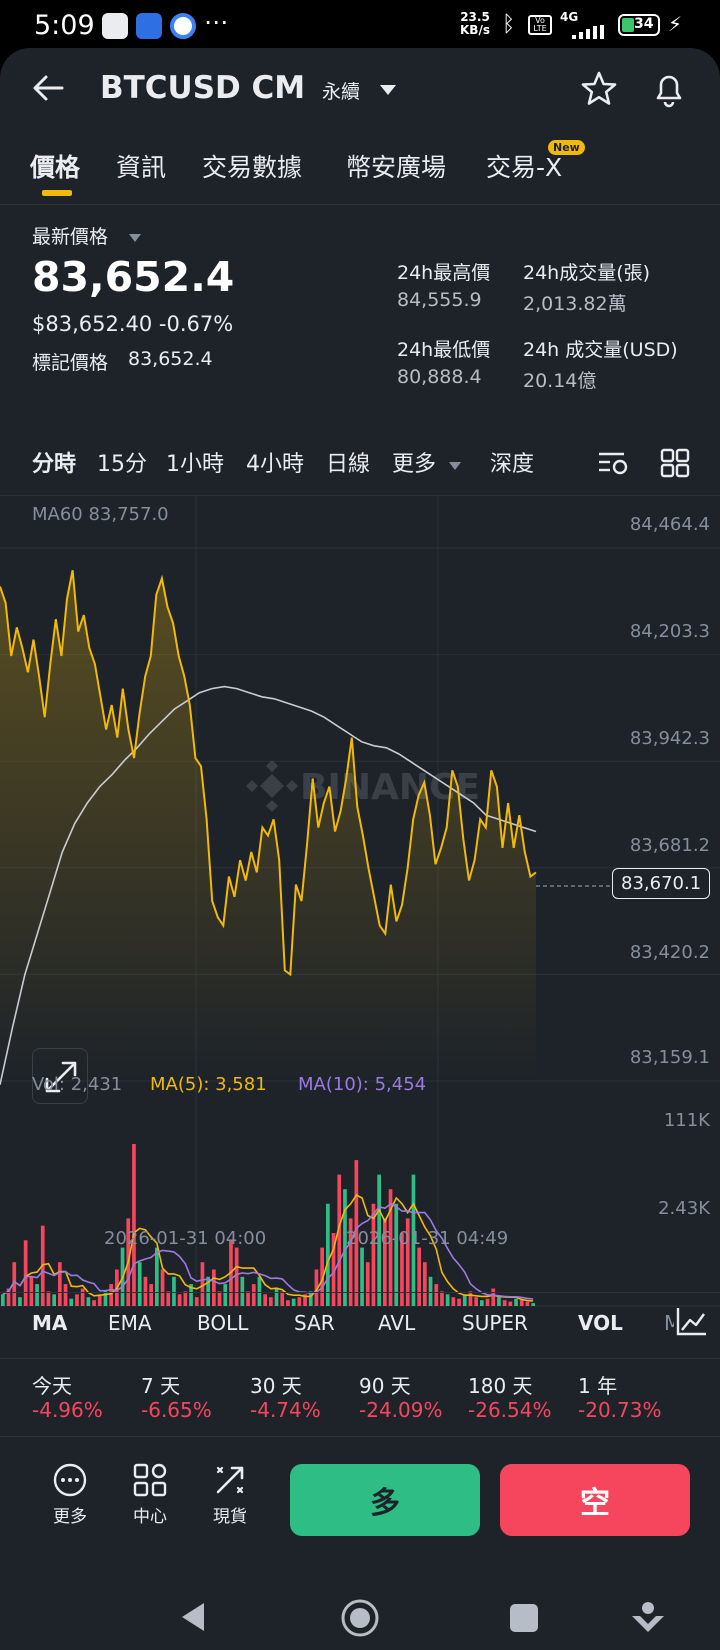 The image size is (720, 1650). I want to click on tf-depth: 深度, so click(512, 462).